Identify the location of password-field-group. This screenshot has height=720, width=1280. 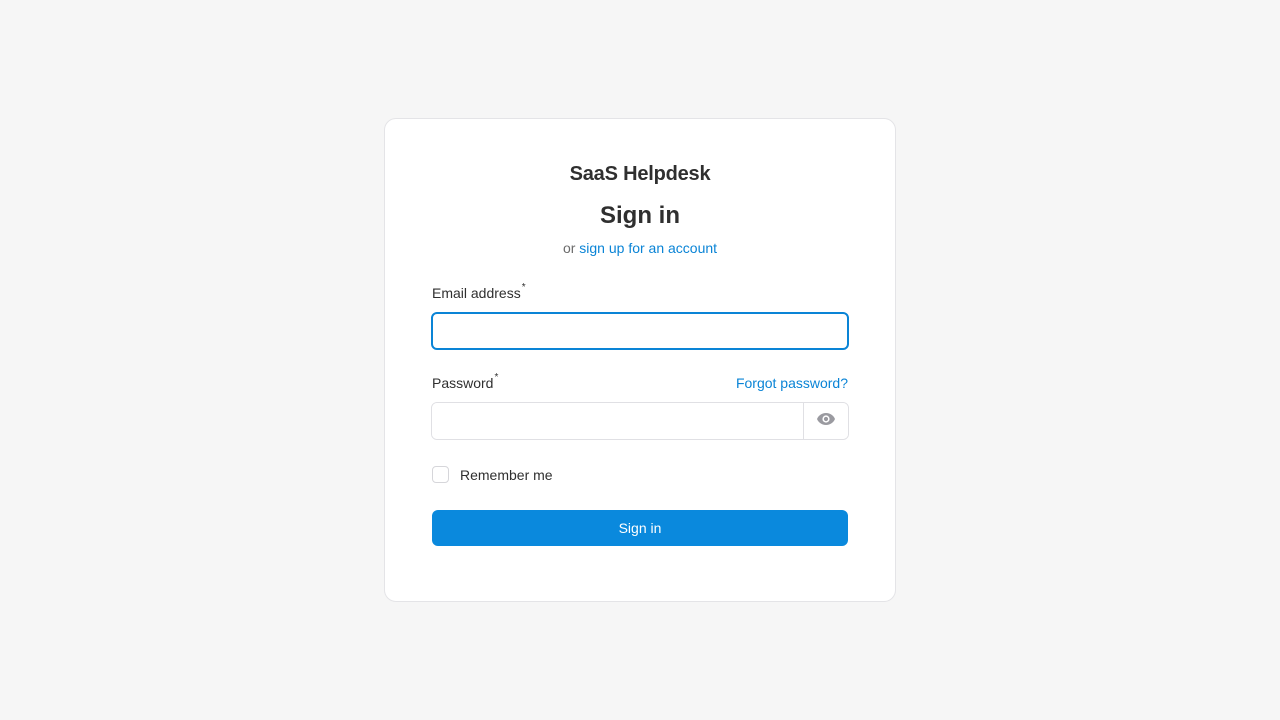
(640, 421).